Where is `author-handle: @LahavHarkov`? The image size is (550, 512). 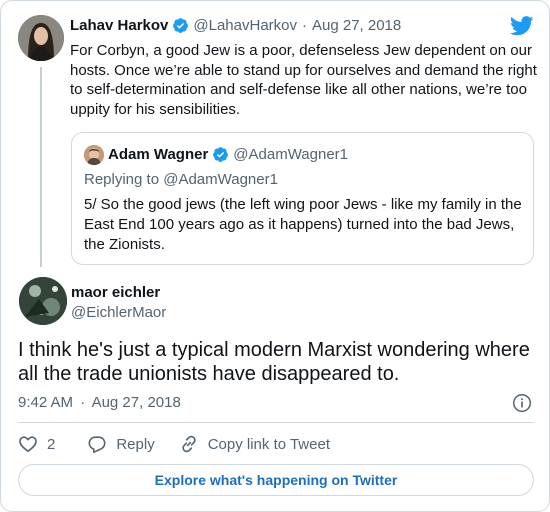 author-handle: @LahavHarkov is located at coordinates (245, 25).